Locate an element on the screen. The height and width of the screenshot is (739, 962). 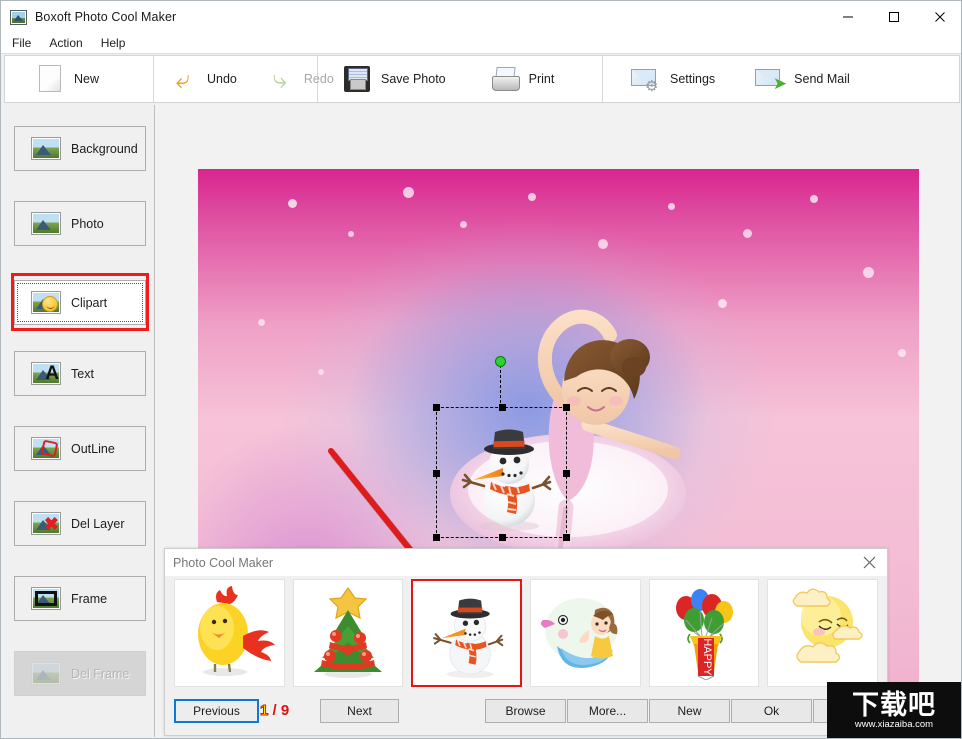
image-del-frame-icon is located at coordinates (46, 673).